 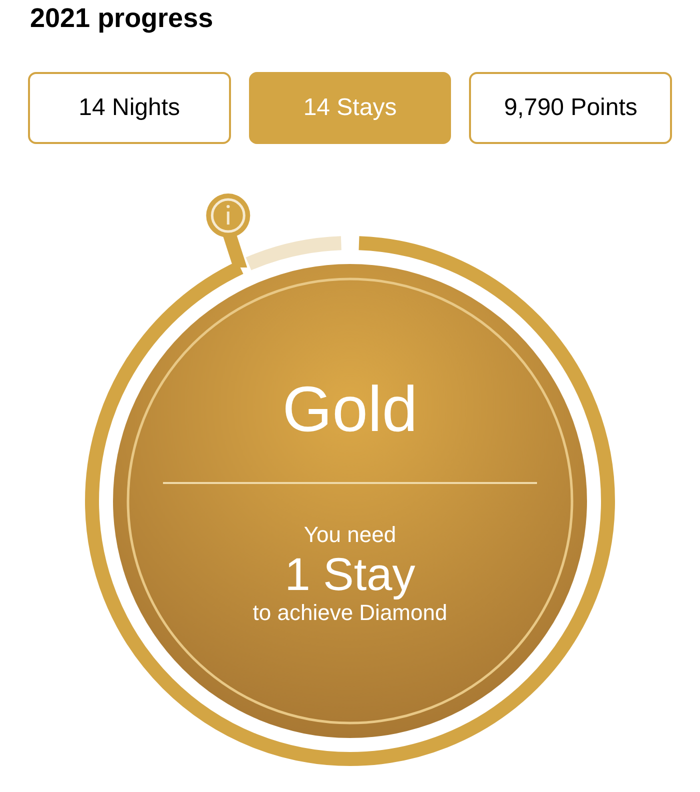 What do you see at coordinates (350, 409) in the screenshot?
I see `tier-name: Gold` at bounding box center [350, 409].